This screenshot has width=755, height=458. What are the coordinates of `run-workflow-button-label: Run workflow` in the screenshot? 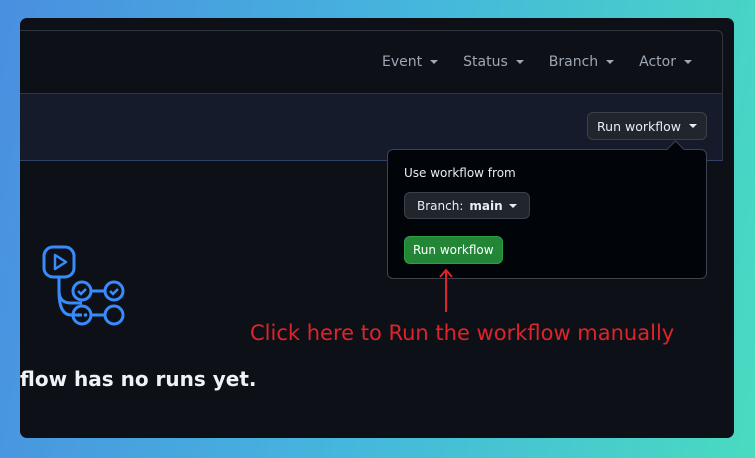 It's located at (639, 126).